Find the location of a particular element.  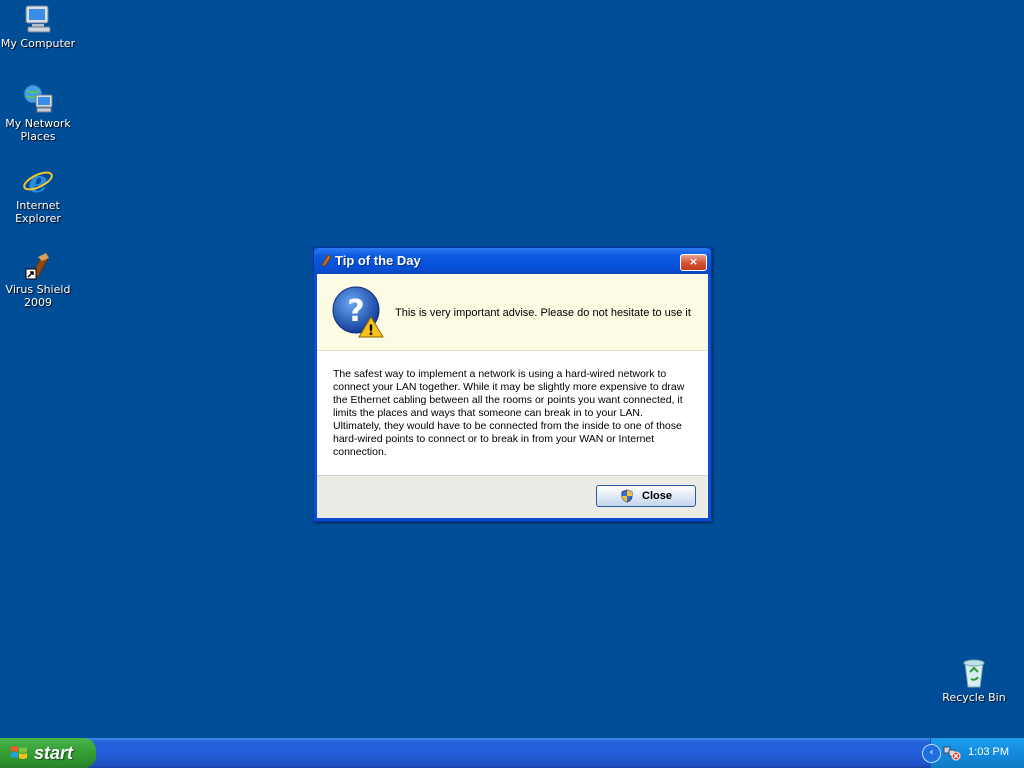

internet-explorer-icon: e is located at coordinates (38, 182).